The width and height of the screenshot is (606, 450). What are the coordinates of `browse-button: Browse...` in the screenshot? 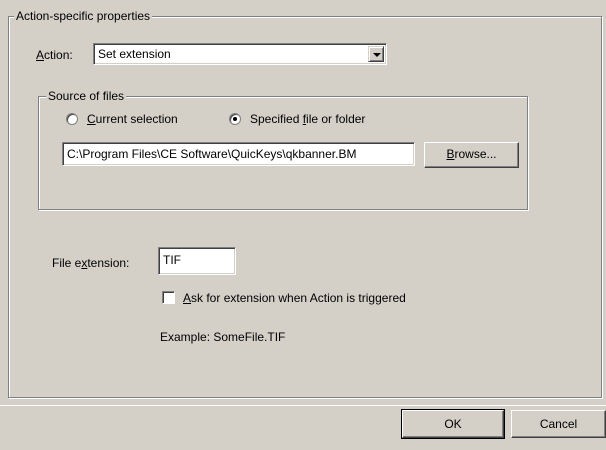 It's located at (471, 155).